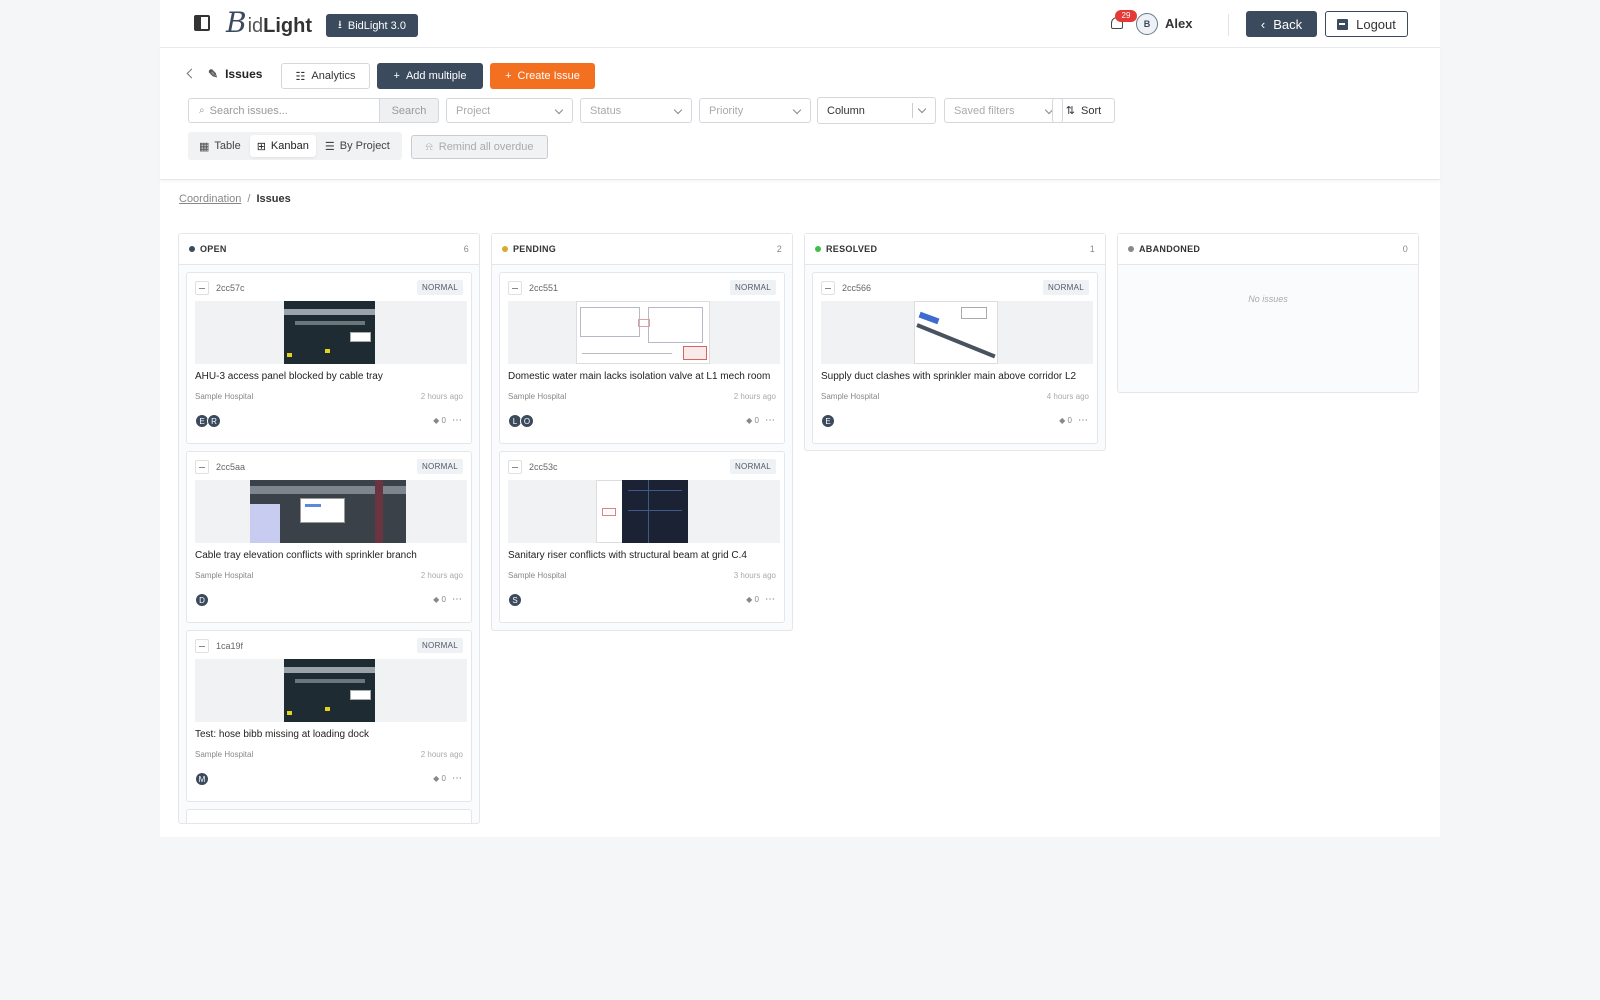  Describe the element at coordinates (269, 23) in the screenshot. I see `bidlight-logo: B idLight` at that location.